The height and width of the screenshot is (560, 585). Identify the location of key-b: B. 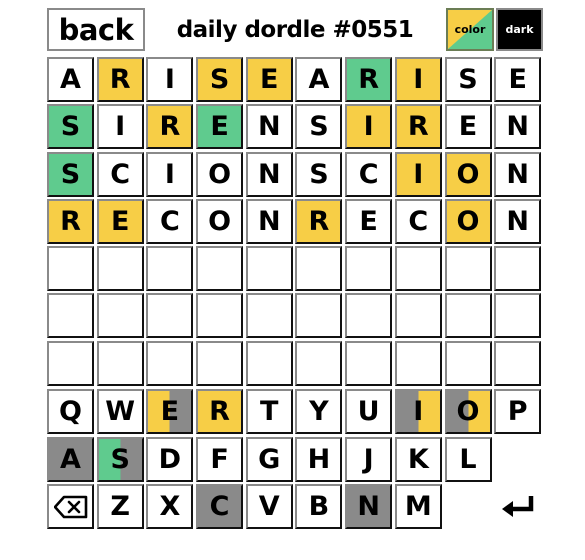
(319, 507).